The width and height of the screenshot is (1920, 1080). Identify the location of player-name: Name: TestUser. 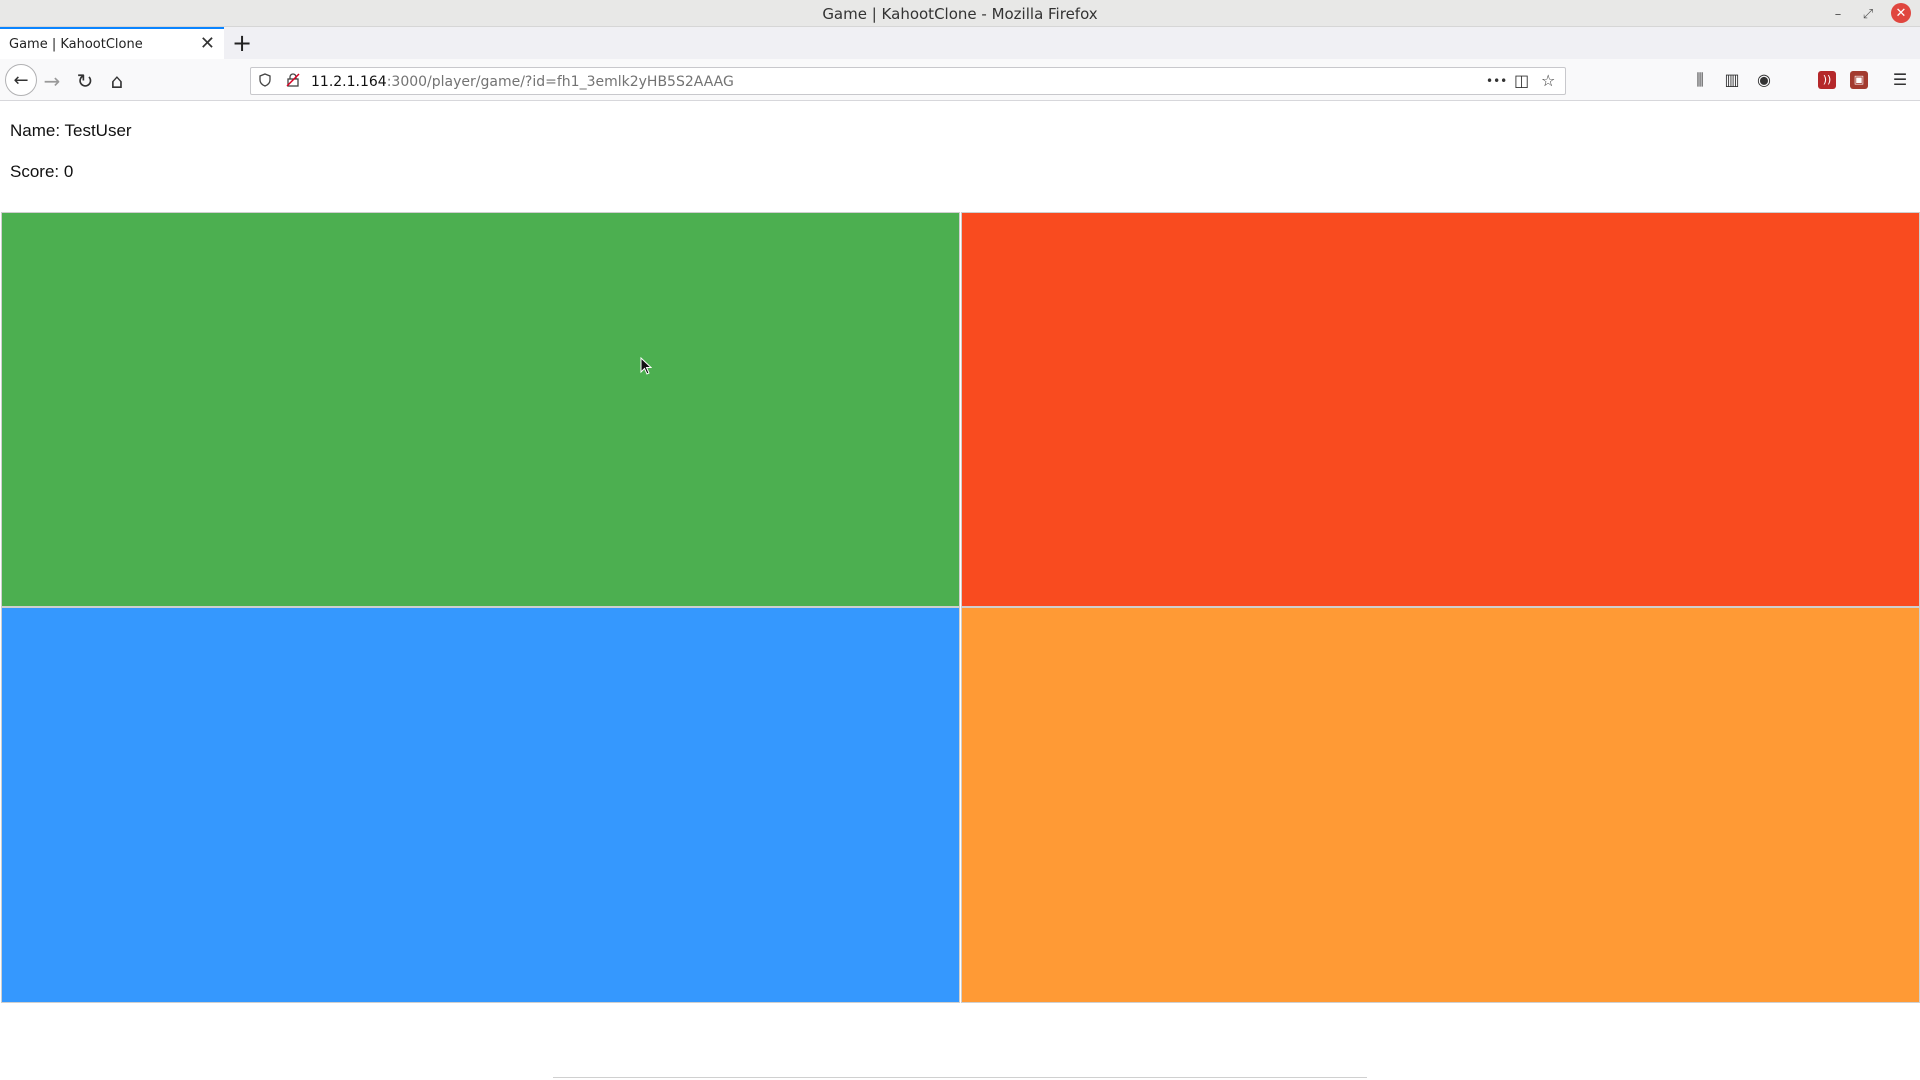
(71, 130).